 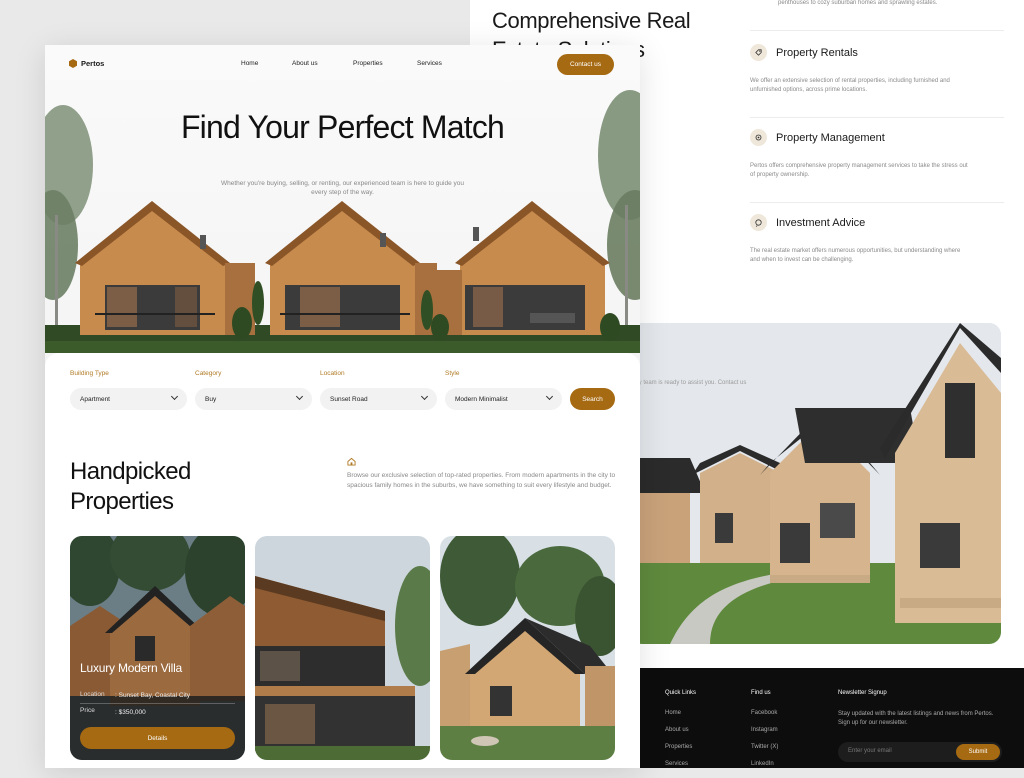 What do you see at coordinates (332, 373) in the screenshot?
I see `filter-label-location: Location` at bounding box center [332, 373].